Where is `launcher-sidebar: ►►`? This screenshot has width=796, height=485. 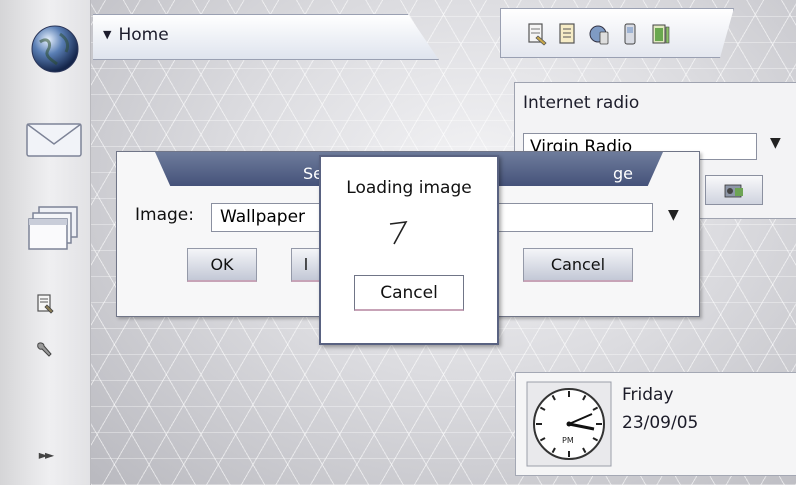 launcher-sidebar: ►► is located at coordinates (45, 242).